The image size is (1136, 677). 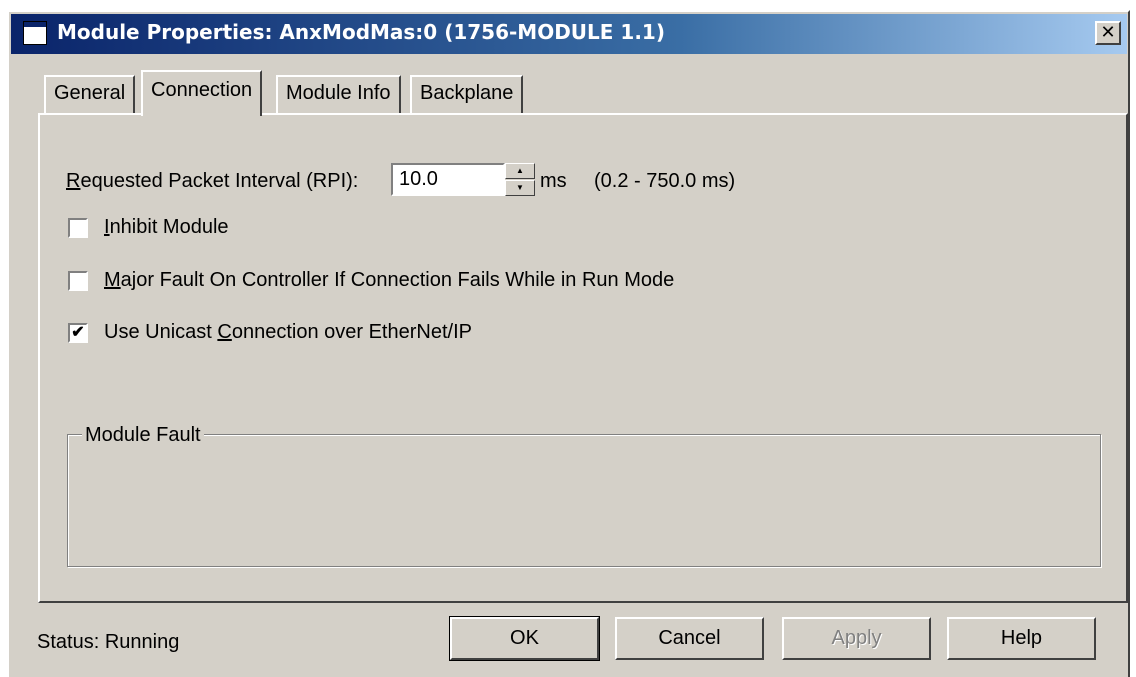 What do you see at coordinates (553, 181) in the screenshot?
I see `rpi-unit: ms` at bounding box center [553, 181].